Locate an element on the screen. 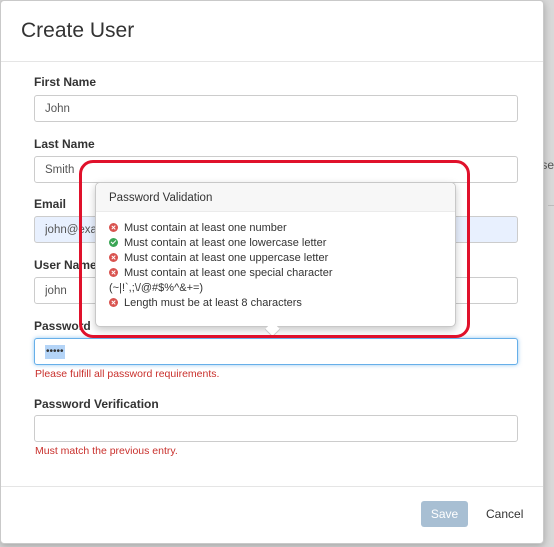 This screenshot has height=547, width=554. first-name-input is located at coordinates (276, 108).